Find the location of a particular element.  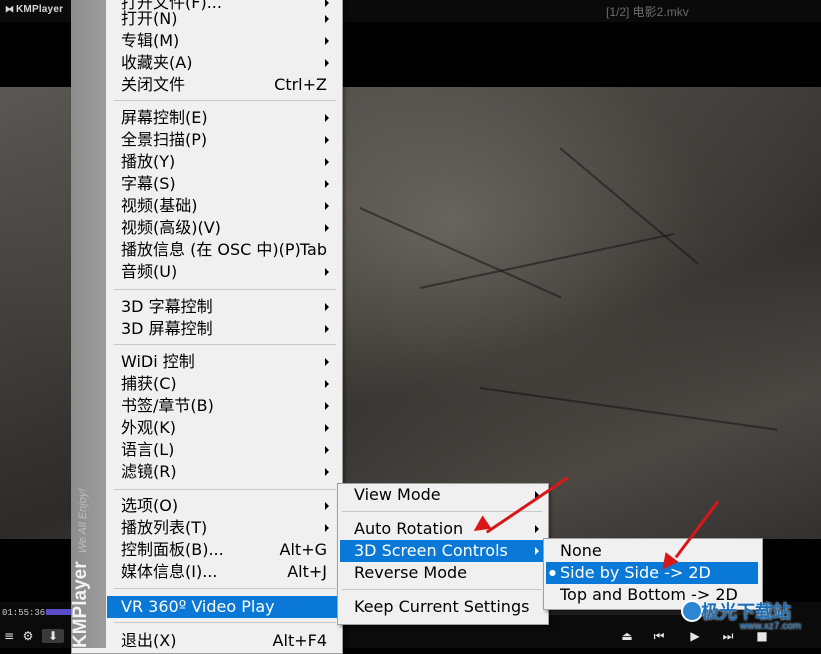

menu-item-label: 退出(X) is located at coordinates (149, 640).